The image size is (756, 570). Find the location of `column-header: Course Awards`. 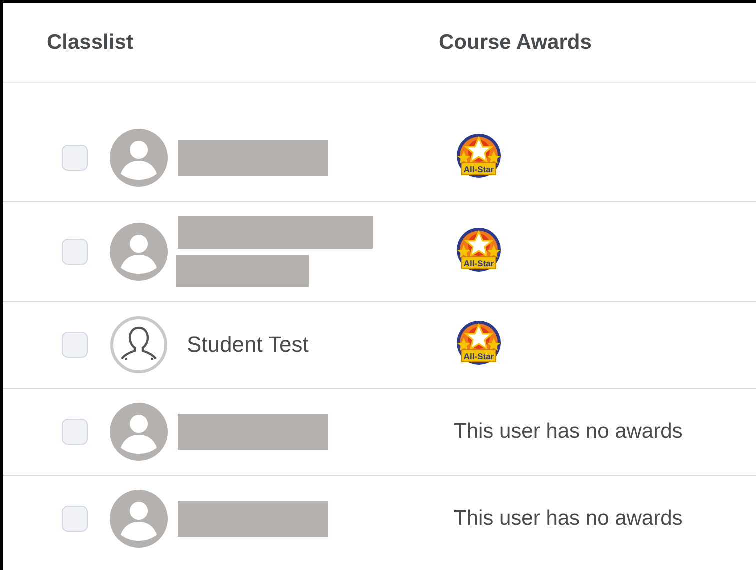

column-header: Course Awards is located at coordinates (516, 42).